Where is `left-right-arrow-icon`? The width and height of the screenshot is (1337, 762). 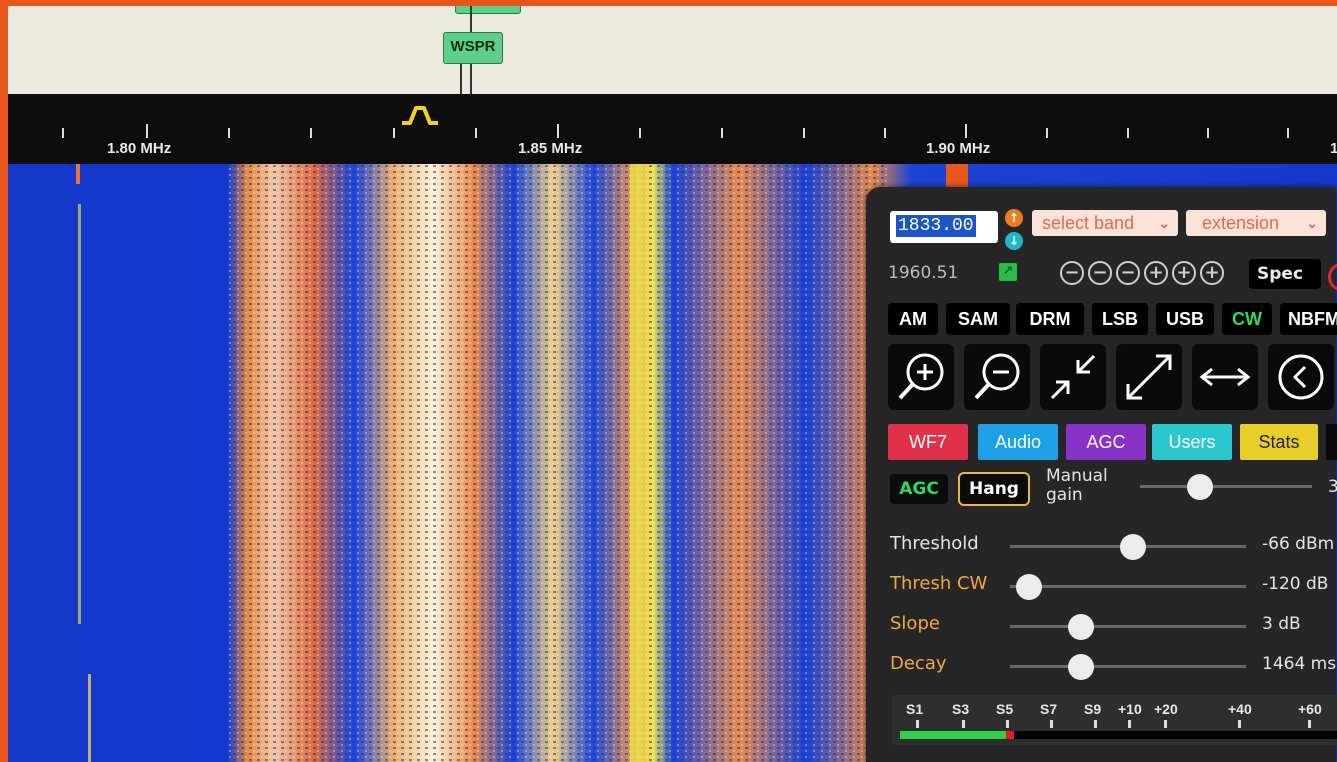 left-right-arrow-icon is located at coordinates (1225, 377).